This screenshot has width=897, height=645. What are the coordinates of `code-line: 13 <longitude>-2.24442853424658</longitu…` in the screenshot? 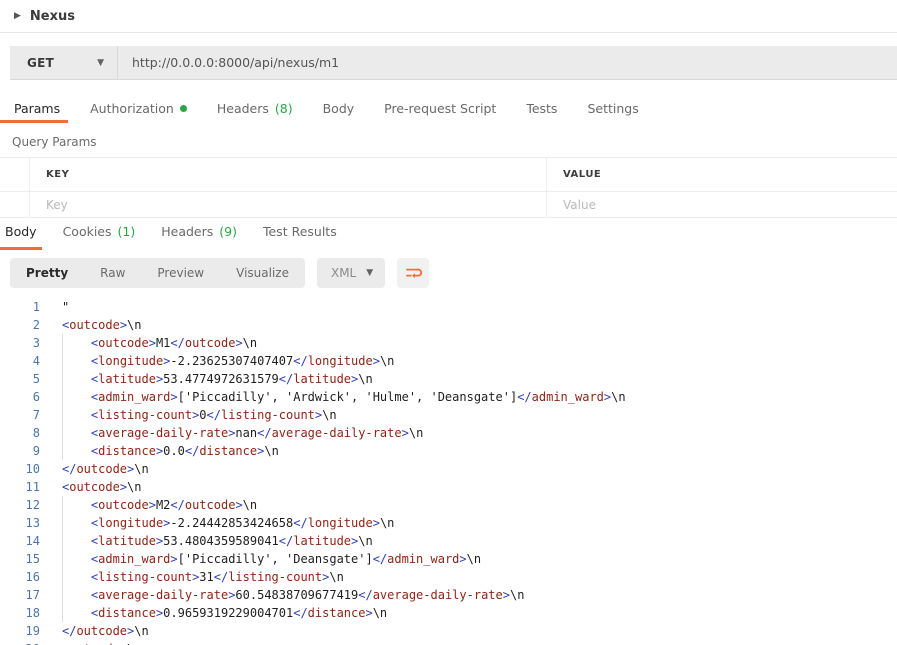 It's located at (448, 523).